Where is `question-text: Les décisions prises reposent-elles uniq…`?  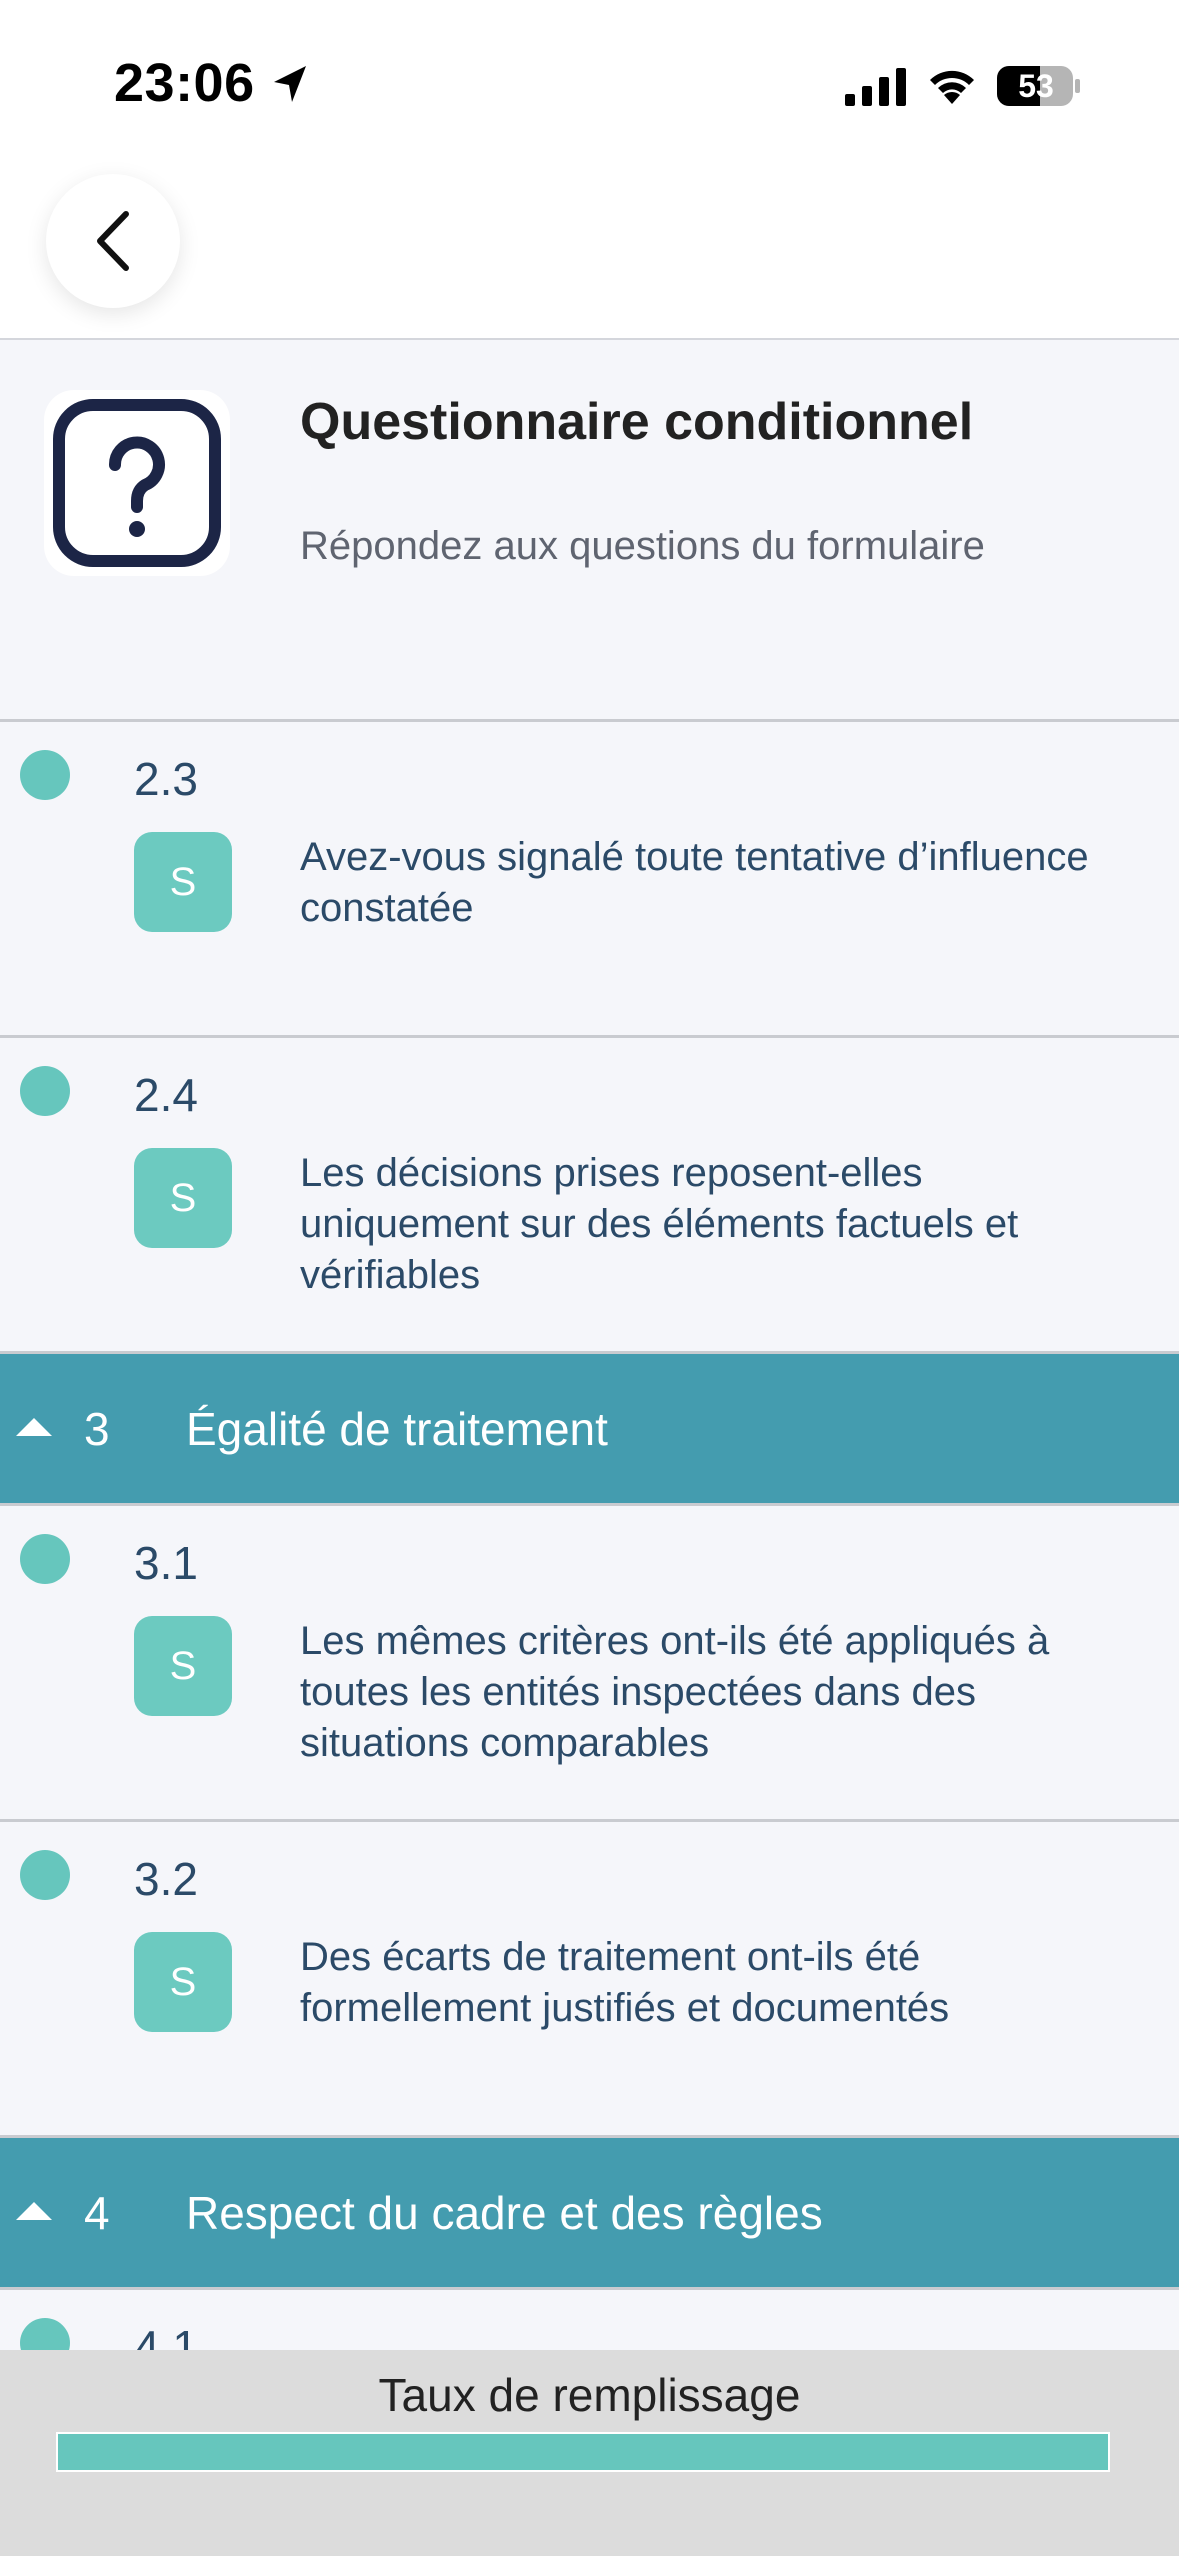
question-text: Les décisions prises reposent-elles uniq… is located at coordinates (659, 1224).